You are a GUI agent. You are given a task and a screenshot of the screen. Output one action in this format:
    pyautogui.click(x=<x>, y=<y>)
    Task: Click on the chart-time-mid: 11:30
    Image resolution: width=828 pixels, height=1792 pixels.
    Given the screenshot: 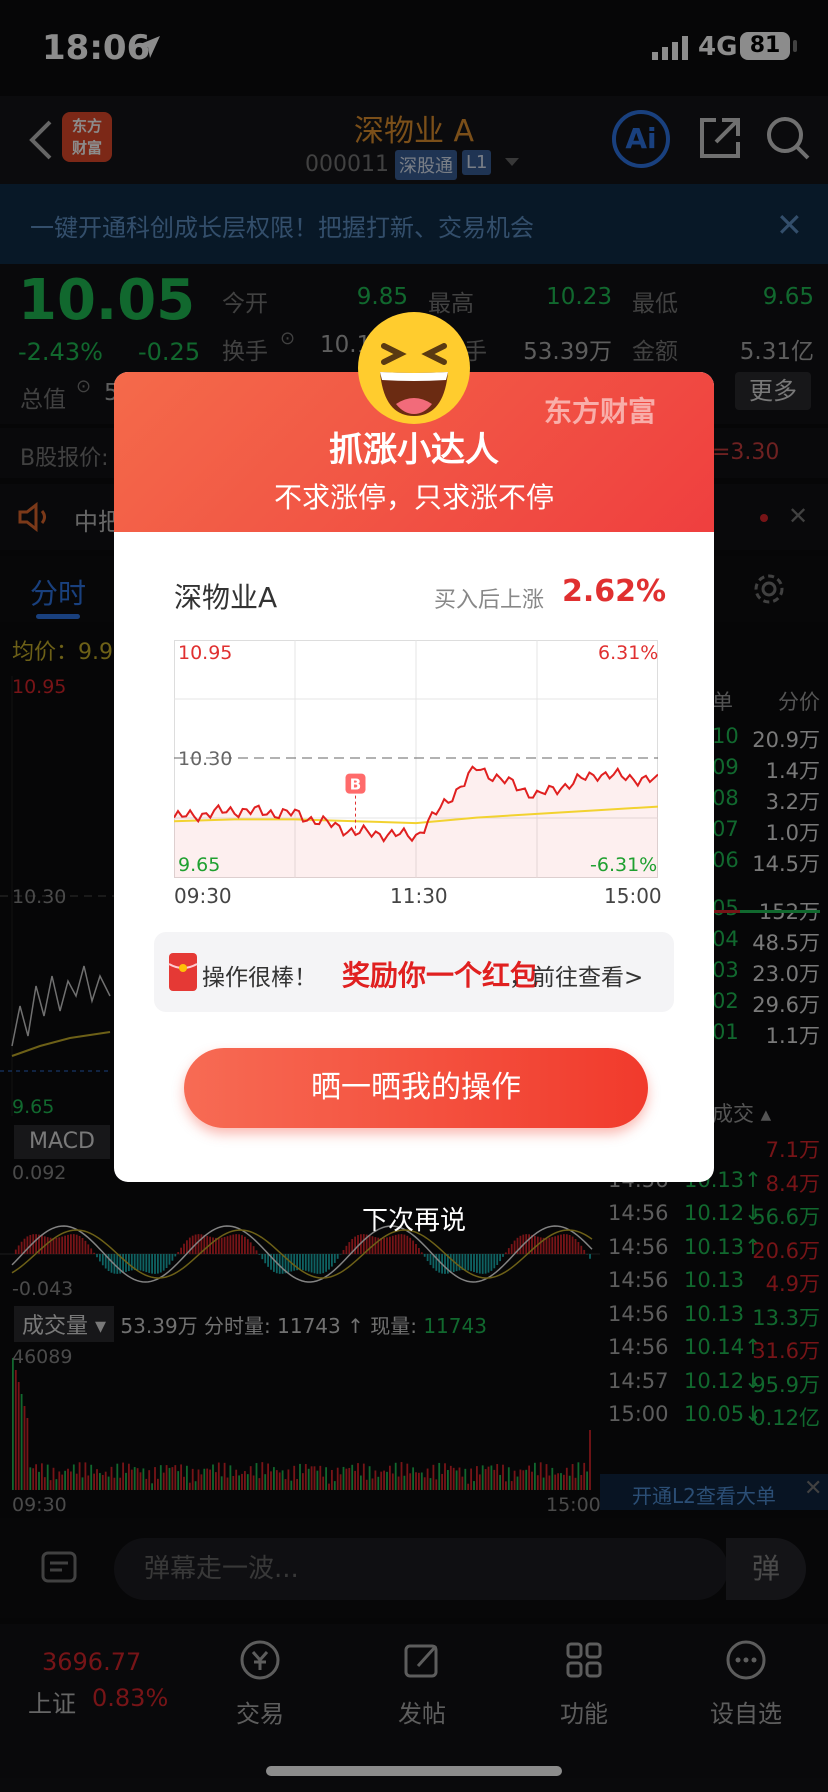 What is the action you would take?
    pyautogui.click(x=419, y=896)
    